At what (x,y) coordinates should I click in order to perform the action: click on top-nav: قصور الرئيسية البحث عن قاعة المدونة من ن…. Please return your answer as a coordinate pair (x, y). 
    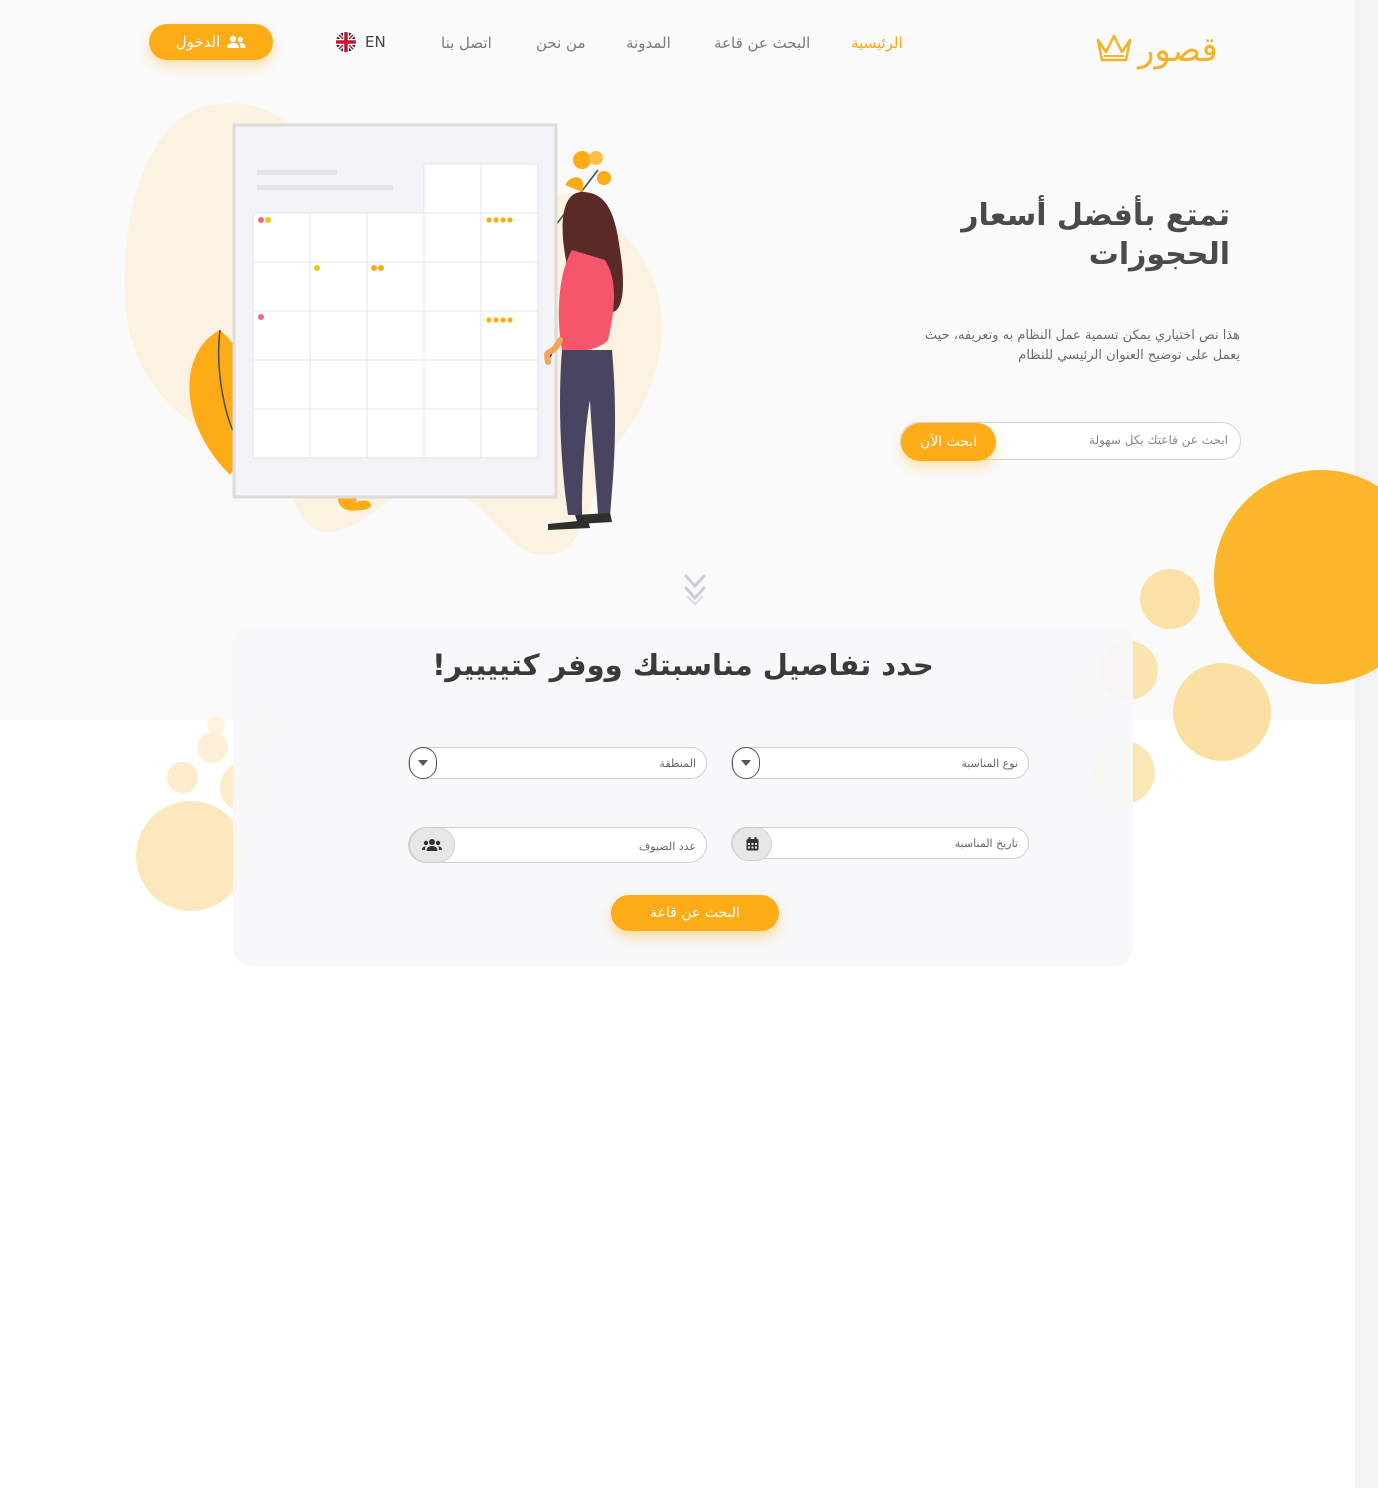
    Looking at the image, I should click on (677, 45).